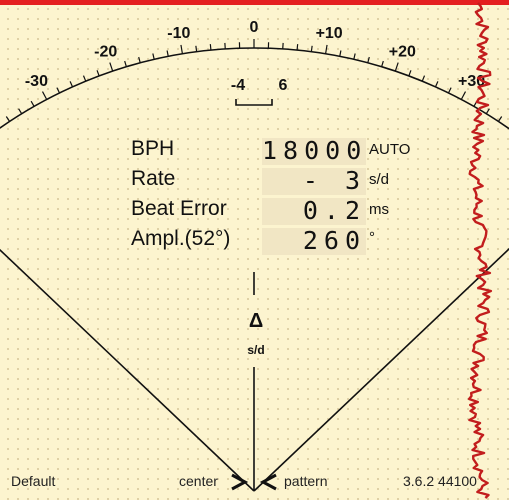 The image size is (509, 500). I want to click on scale-tick-label: -20, so click(105, 51).